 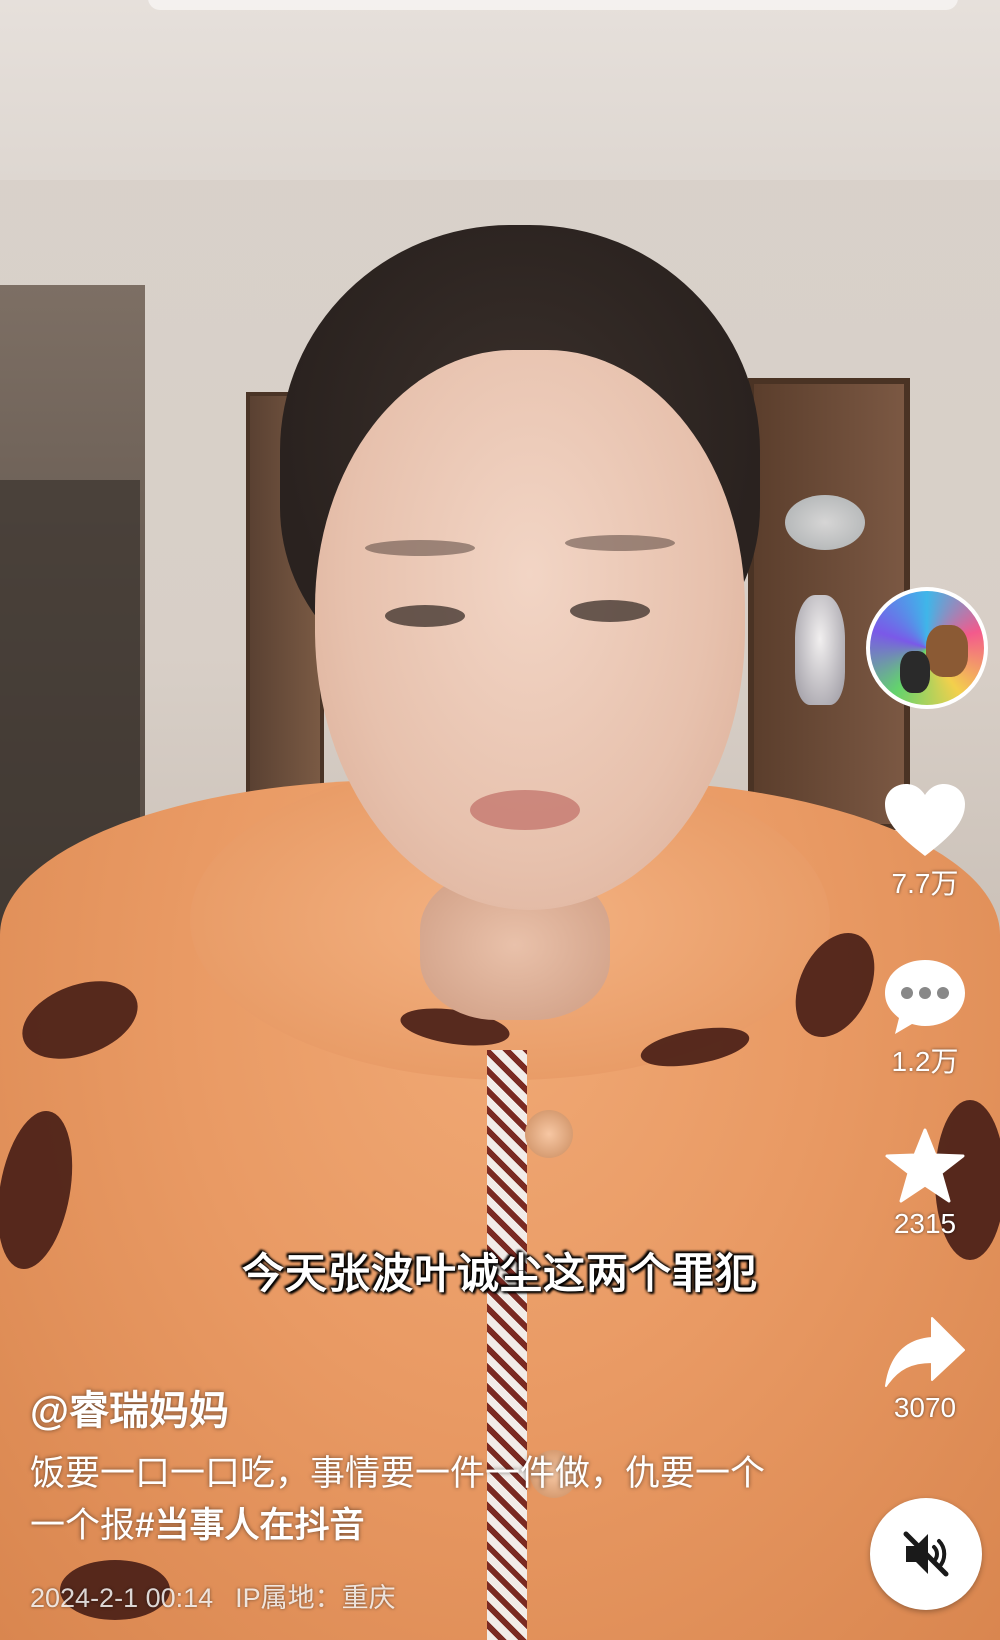 What do you see at coordinates (915, 672) in the screenshot?
I see `avatar-person` at bounding box center [915, 672].